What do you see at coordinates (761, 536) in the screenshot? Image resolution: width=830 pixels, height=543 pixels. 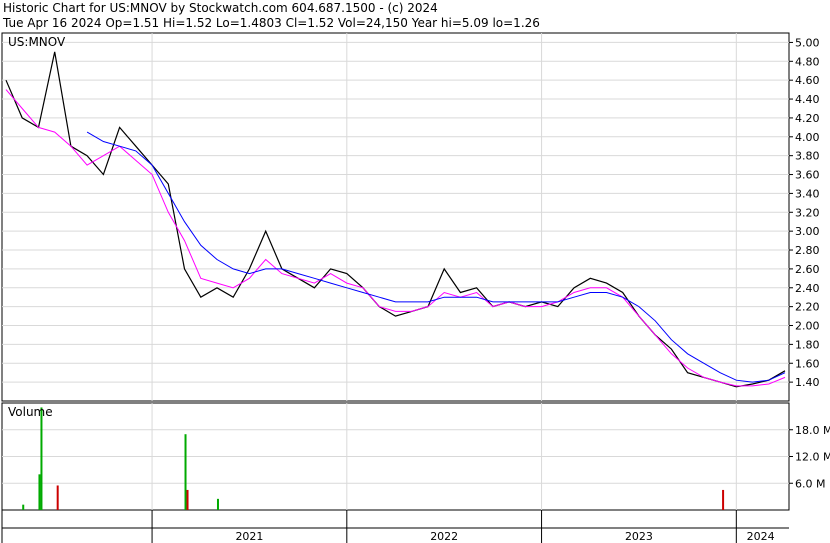 I see `year-tick-label: 2024` at bounding box center [761, 536].